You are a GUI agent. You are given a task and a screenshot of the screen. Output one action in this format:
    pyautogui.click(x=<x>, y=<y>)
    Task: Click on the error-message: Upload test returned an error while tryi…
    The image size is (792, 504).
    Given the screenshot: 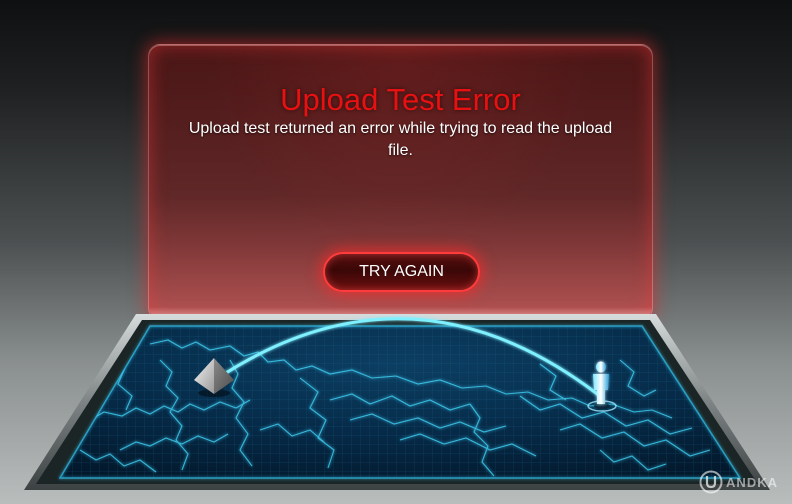 What is the action you would take?
    pyautogui.click(x=400, y=139)
    